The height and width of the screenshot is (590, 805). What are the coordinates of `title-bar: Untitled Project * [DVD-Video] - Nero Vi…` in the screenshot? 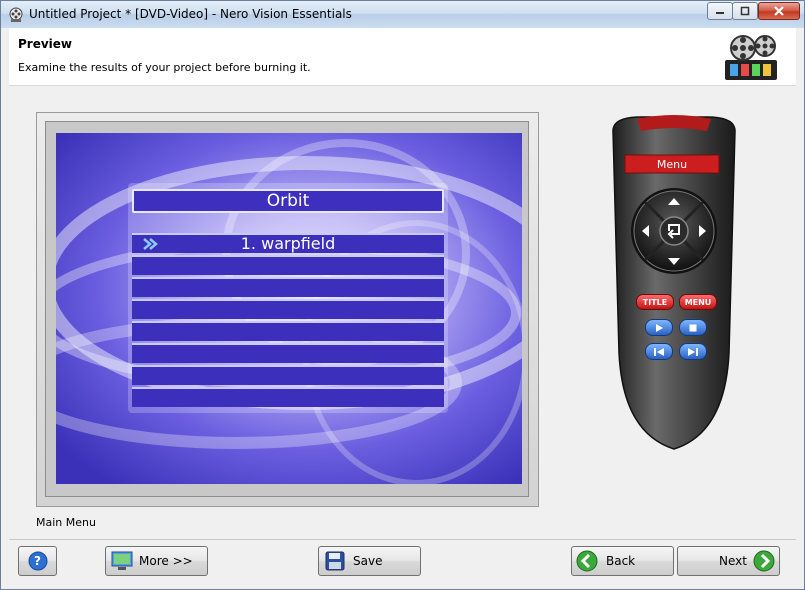 It's located at (402, 14).